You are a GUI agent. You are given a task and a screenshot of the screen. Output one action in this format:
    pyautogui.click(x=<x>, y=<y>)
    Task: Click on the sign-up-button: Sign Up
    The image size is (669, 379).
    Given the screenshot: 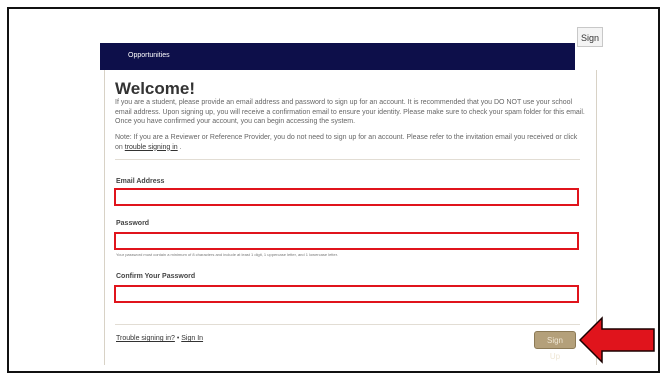 What is the action you would take?
    pyautogui.click(x=555, y=346)
    